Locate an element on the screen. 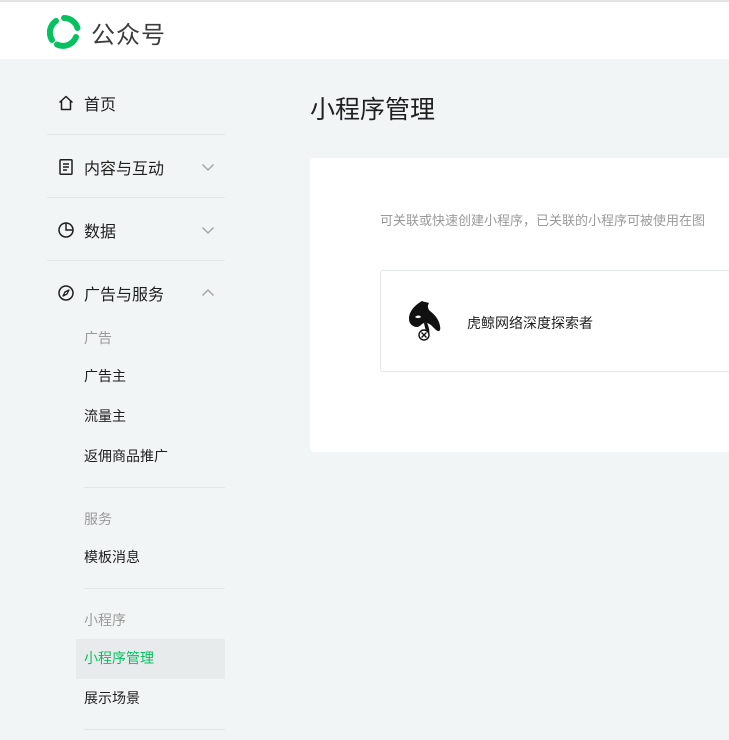 Image resolution: width=729 pixels, height=740 pixels. miniprogram-name: 虎鲸网络深度探索者 is located at coordinates (530, 324).